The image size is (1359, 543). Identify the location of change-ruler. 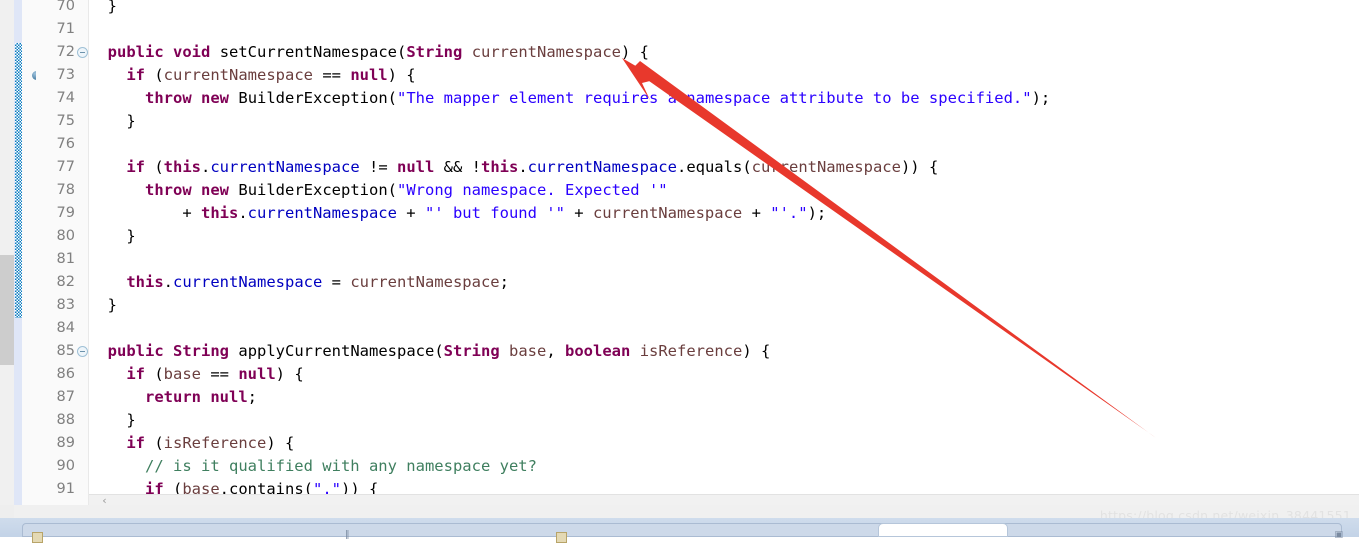
(18, 252).